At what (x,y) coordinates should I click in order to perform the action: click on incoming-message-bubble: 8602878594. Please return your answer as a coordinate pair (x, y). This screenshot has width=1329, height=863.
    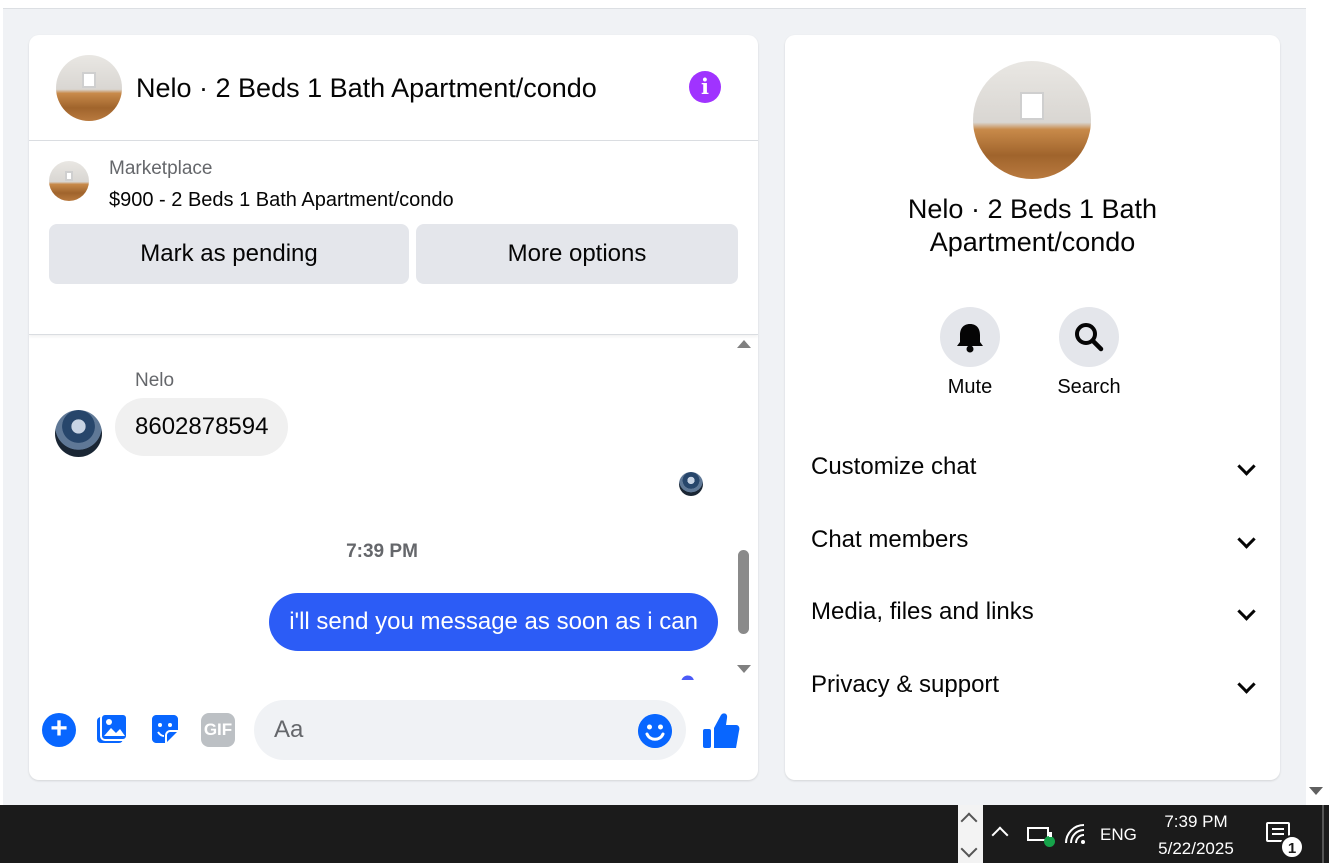
    Looking at the image, I should click on (202, 427).